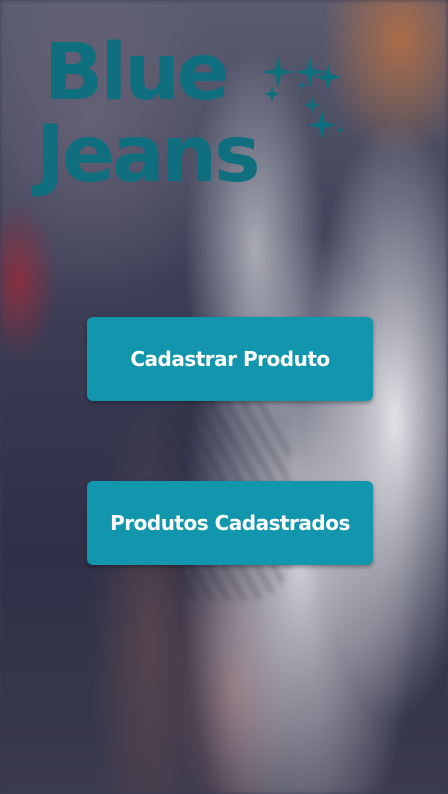  Describe the element at coordinates (303, 98) in the screenshot. I see `sparkles-icon` at that location.